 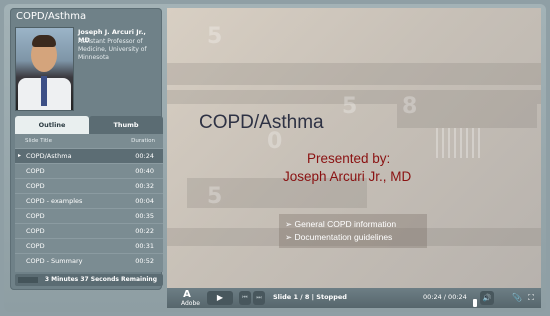 I want to click on paperclip-icon: 📎, so click(x=517, y=297).